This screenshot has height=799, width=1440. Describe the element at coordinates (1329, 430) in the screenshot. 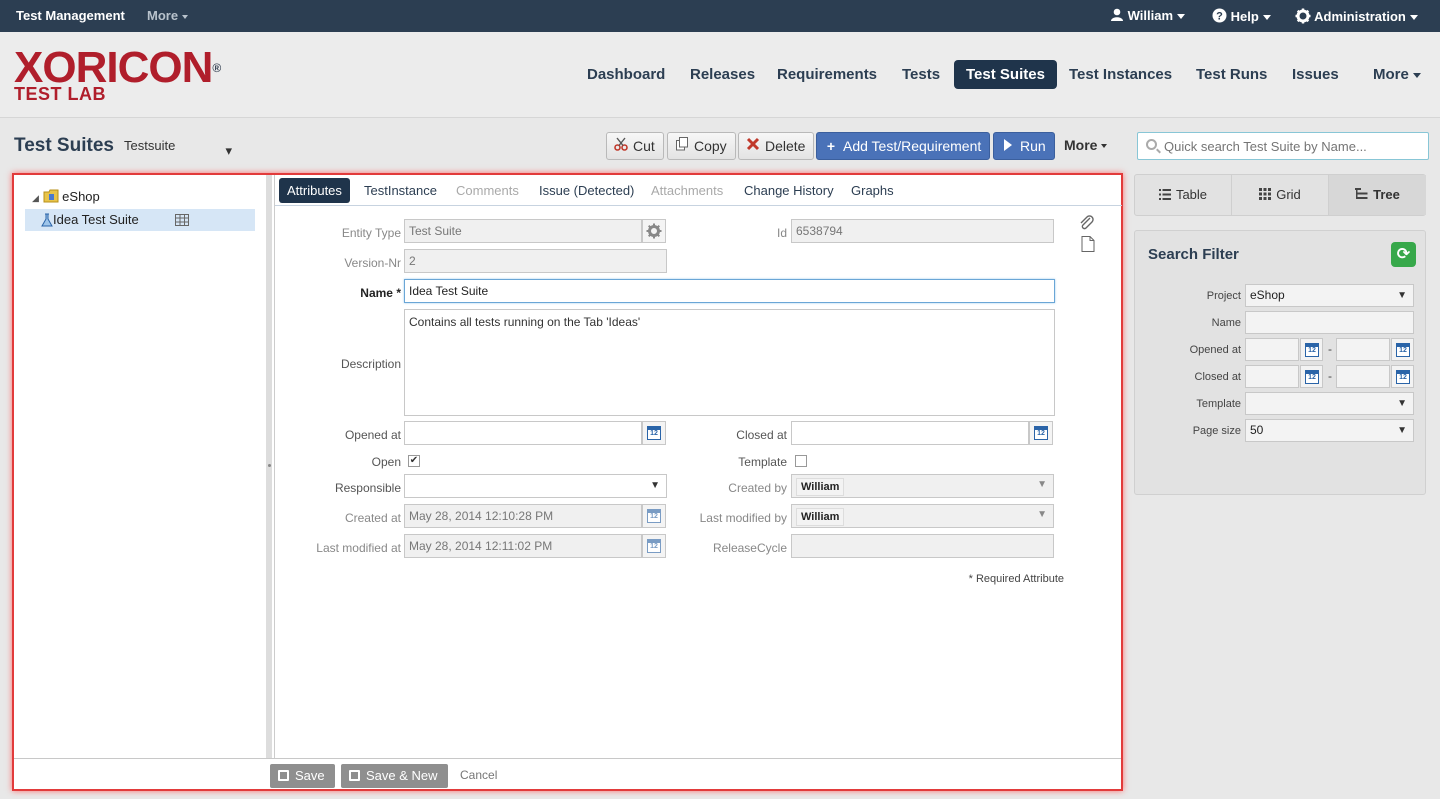

I see `filter-page-size-select: 50 ▼` at that location.